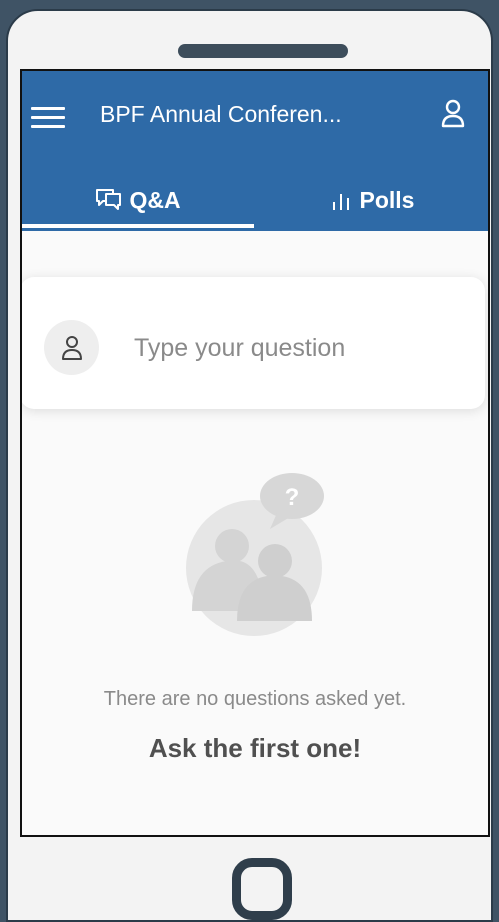 The image size is (499, 922). What do you see at coordinates (255, 699) in the screenshot?
I see `empty-state-message: There are no questions asked yet.` at bounding box center [255, 699].